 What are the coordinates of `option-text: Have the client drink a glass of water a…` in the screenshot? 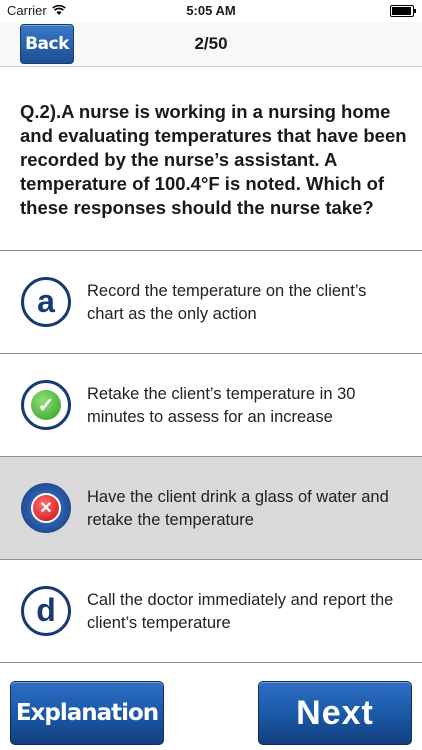 It's located at (238, 508).